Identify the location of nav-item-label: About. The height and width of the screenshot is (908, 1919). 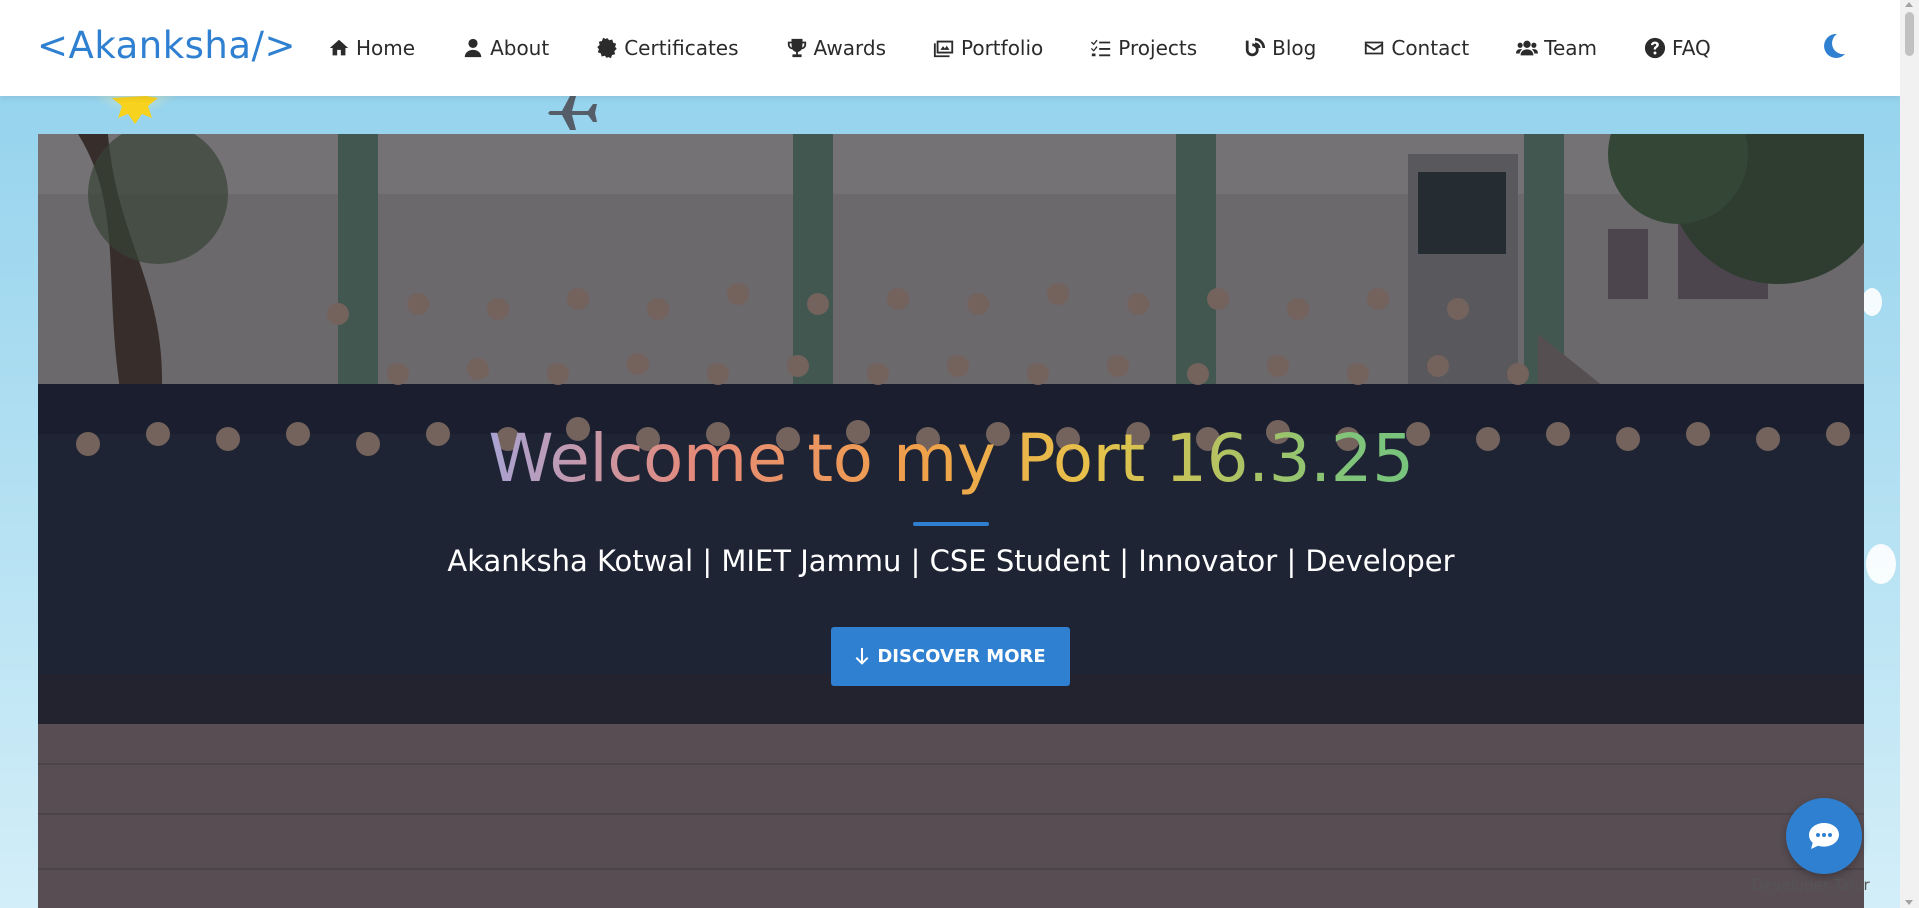
(520, 48).